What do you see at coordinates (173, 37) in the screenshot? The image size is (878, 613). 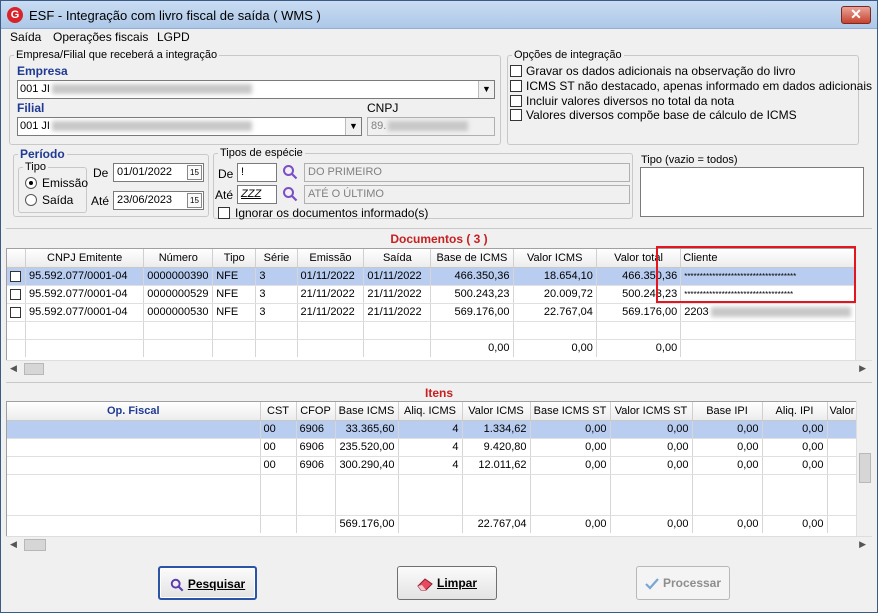 I see `menu-lgpd: LGPD` at bounding box center [173, 37].